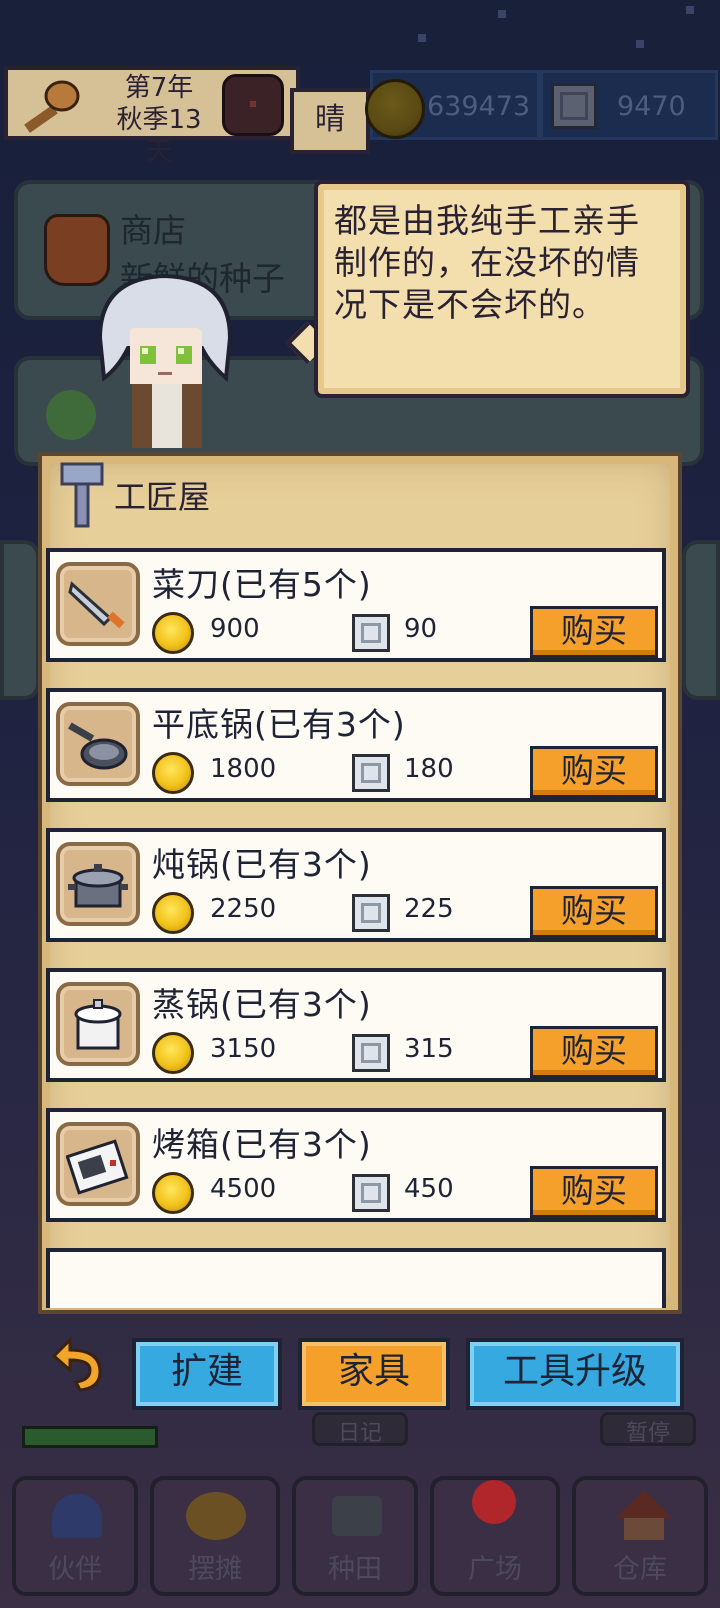 The width and height of the screenshot is (720, 1608). What do you see at coordinates (374, 1374) in the screenshot?
I see `furniture-button: 家具` at bounding box center [374, 1374].